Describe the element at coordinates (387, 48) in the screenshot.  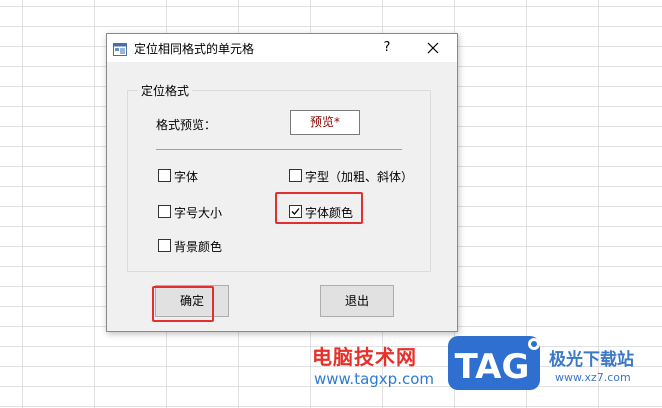
I see `help-button: ?` at that location.